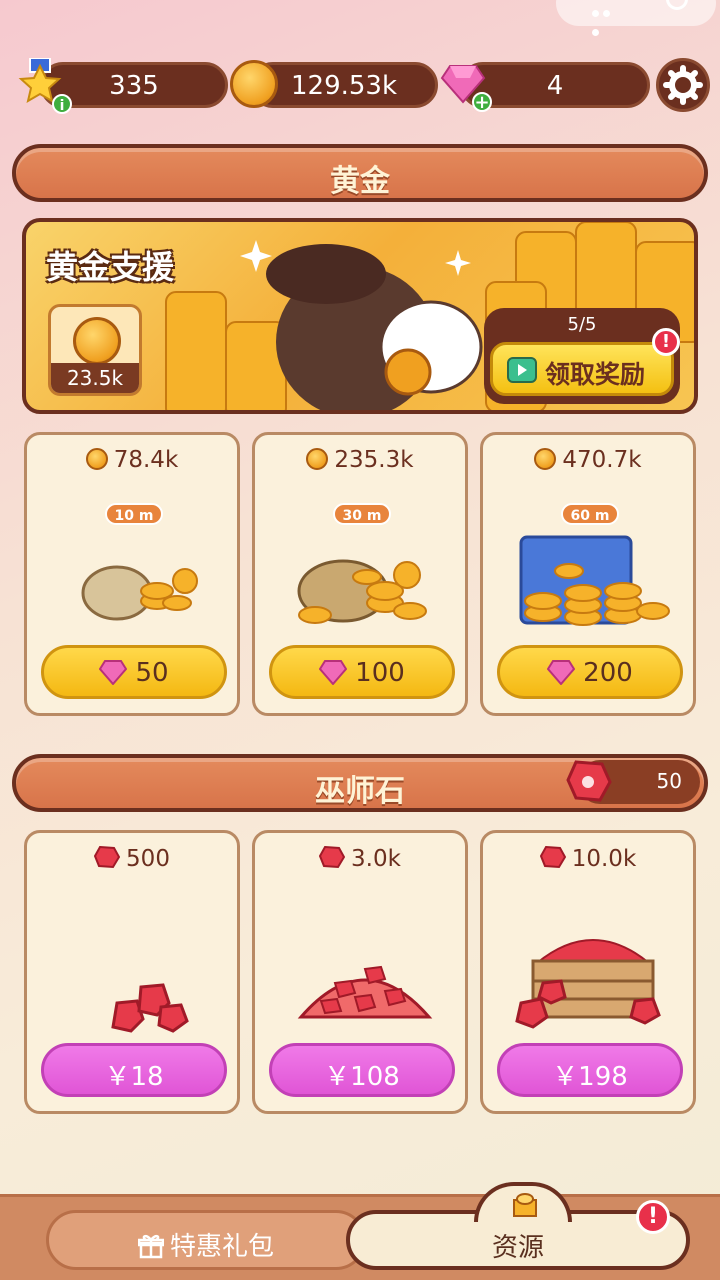 Image resolution: width=720 pixels, height=1280 pixels. I want to click on wizard-stone-pack-card: 10.0k ￥198, so click(588, 972).